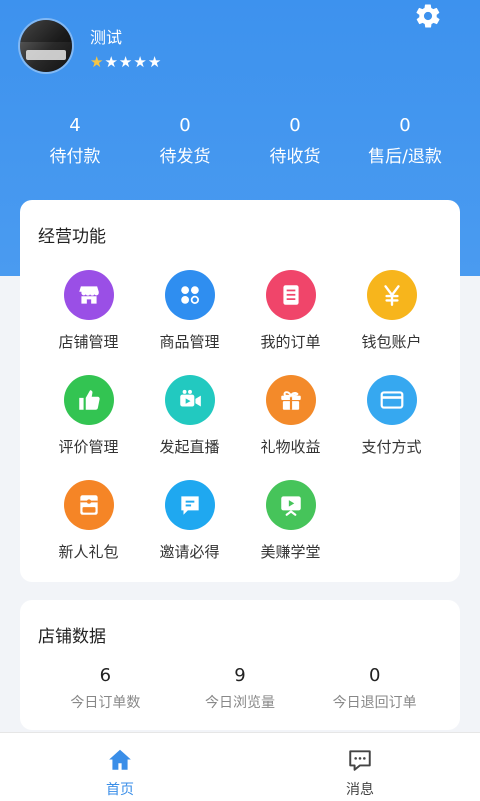 The width and height of the screenshot is (480, 801). What do you see at coordinates (295, 141) in the screenshot?
I see `stat-pending-receipt: 0 待收货` at bounding box center [295, 141].